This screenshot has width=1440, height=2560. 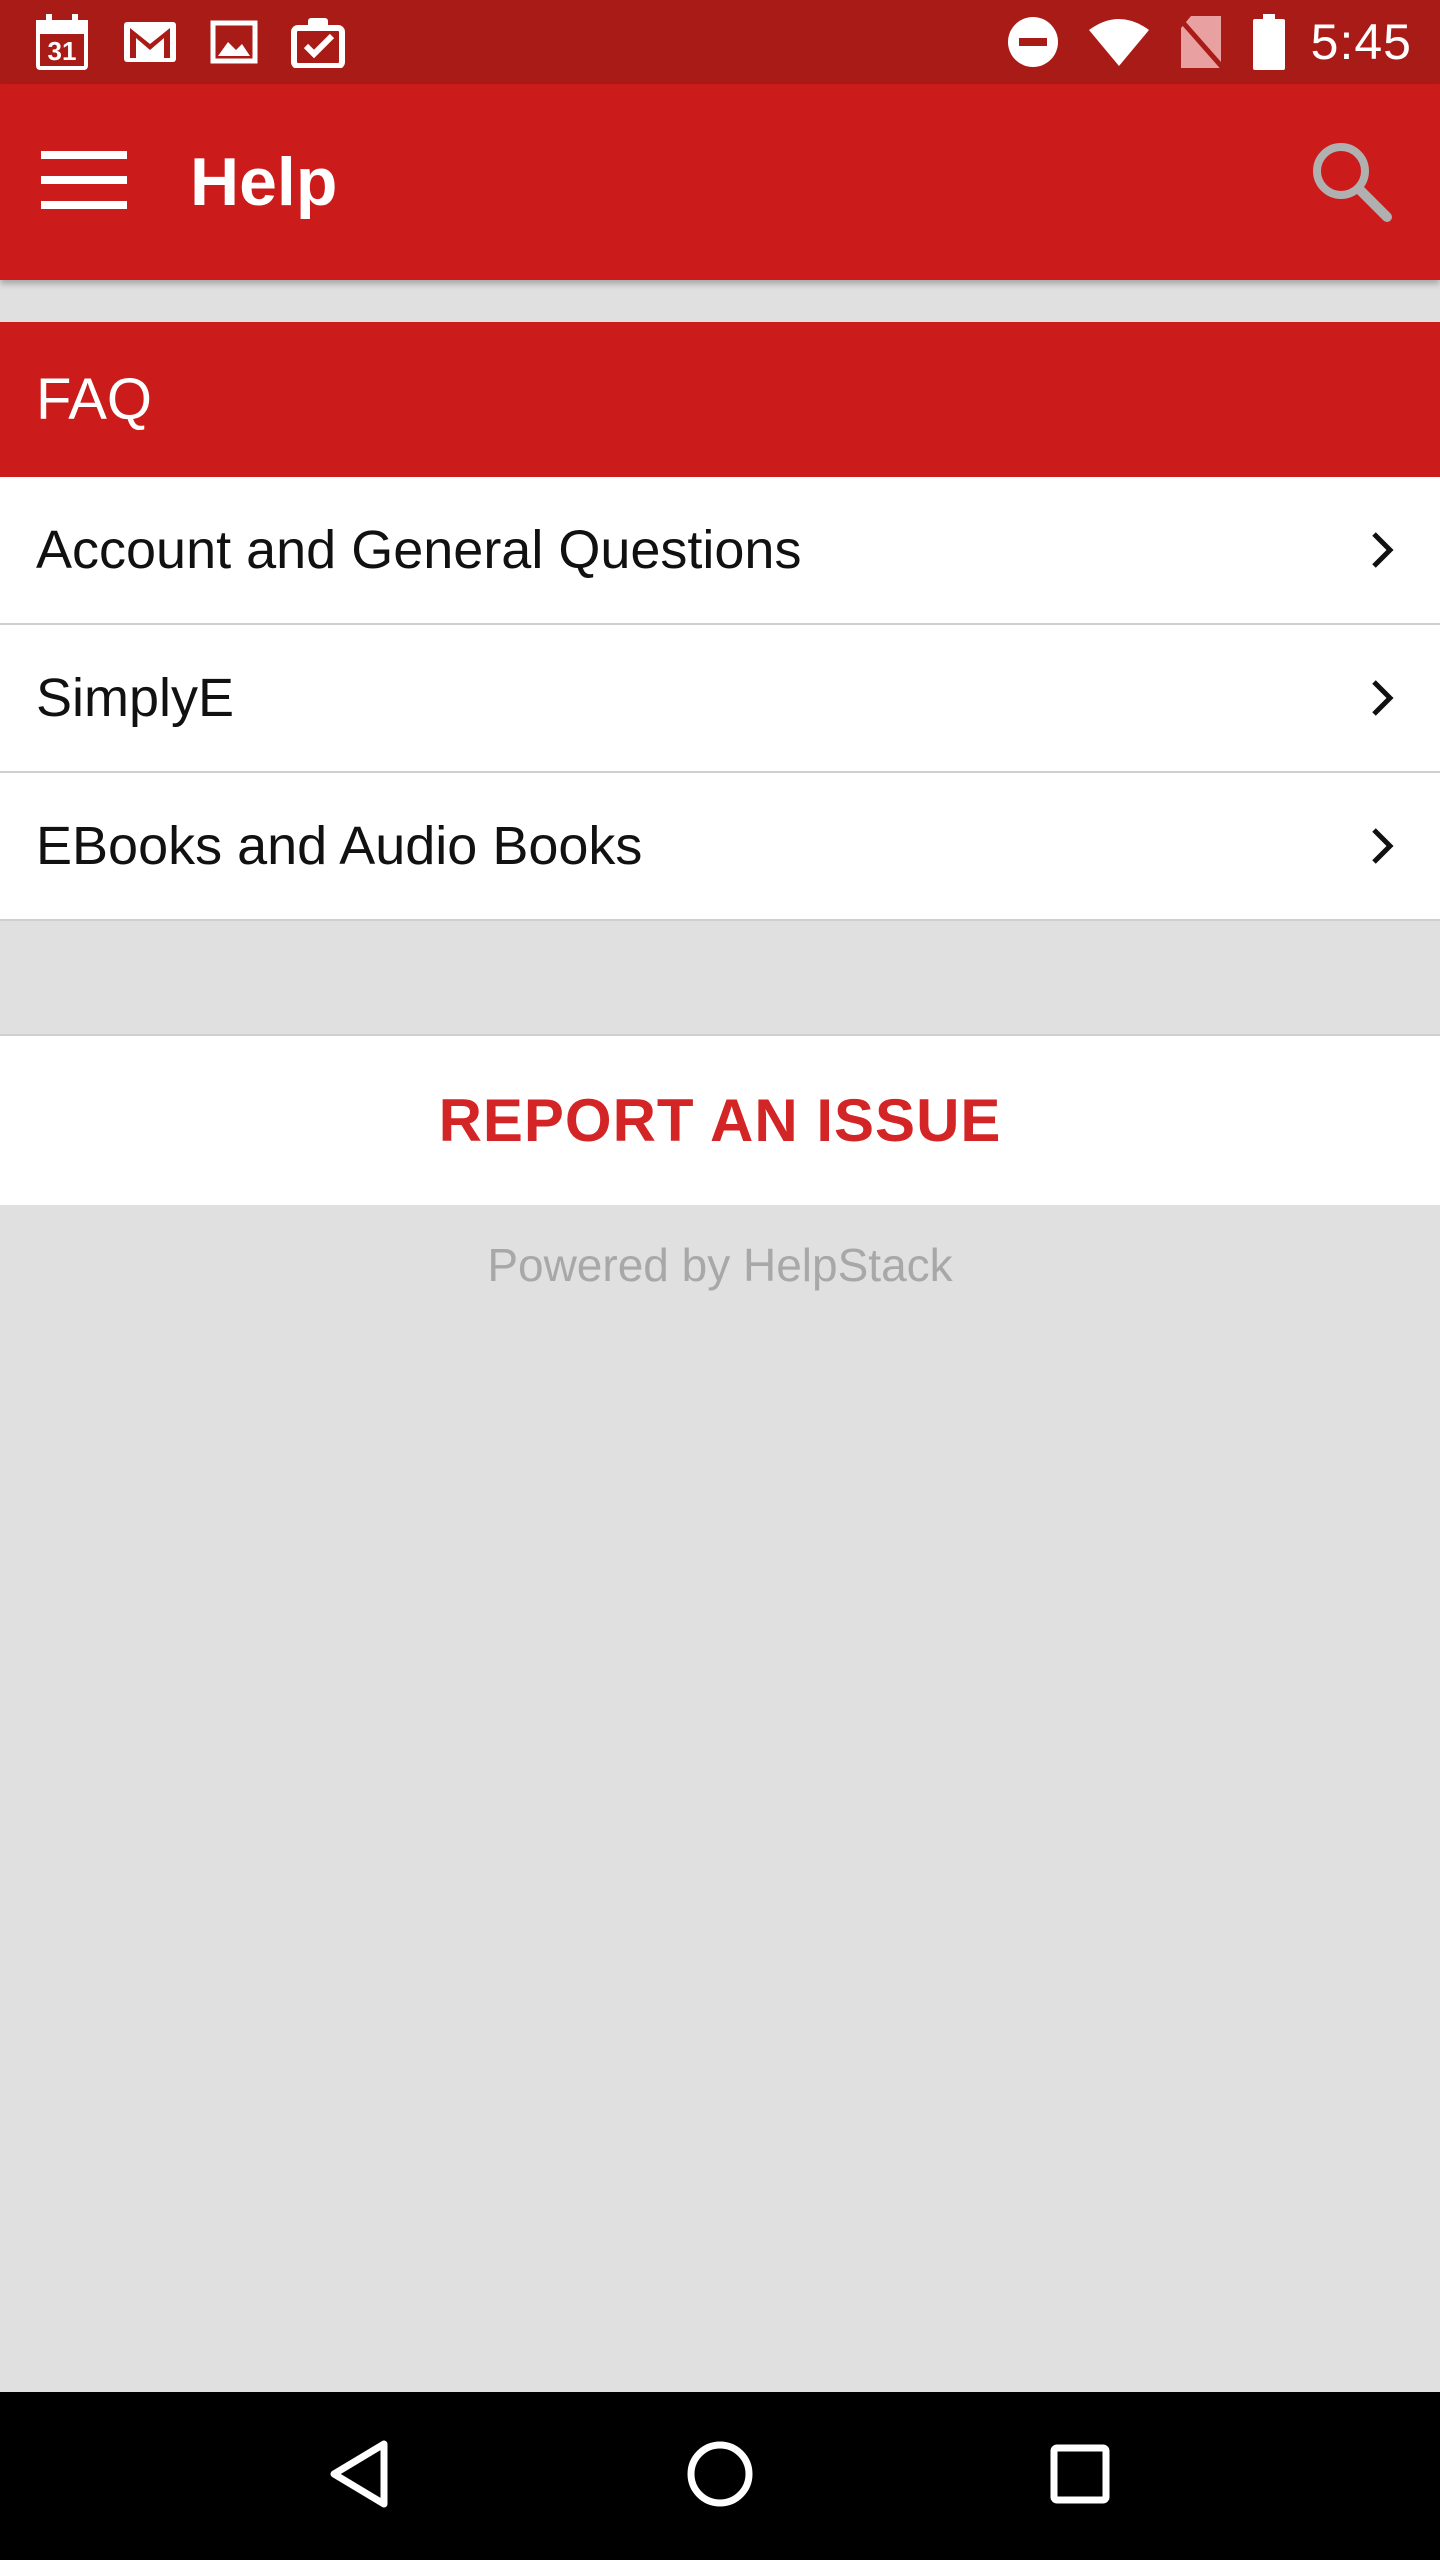 I want to click on battery-icon, so click(x=1268, y=42).